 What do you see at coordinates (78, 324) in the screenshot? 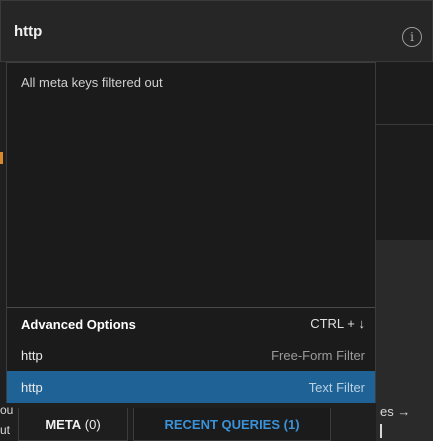
I see `advanced-options-title: Advanced Options` at bounding box center [78, 324].